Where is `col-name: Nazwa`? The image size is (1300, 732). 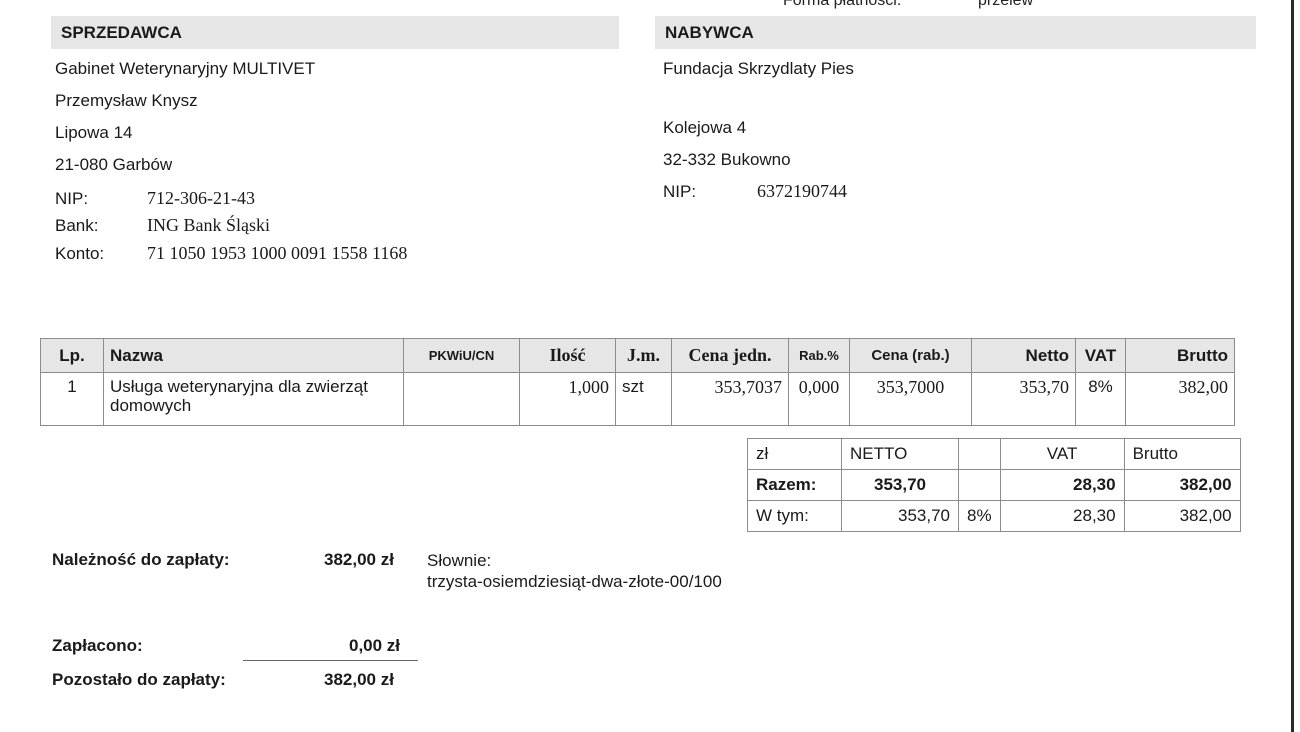
col-name: Nazwa is located at coordinates (253, 355).